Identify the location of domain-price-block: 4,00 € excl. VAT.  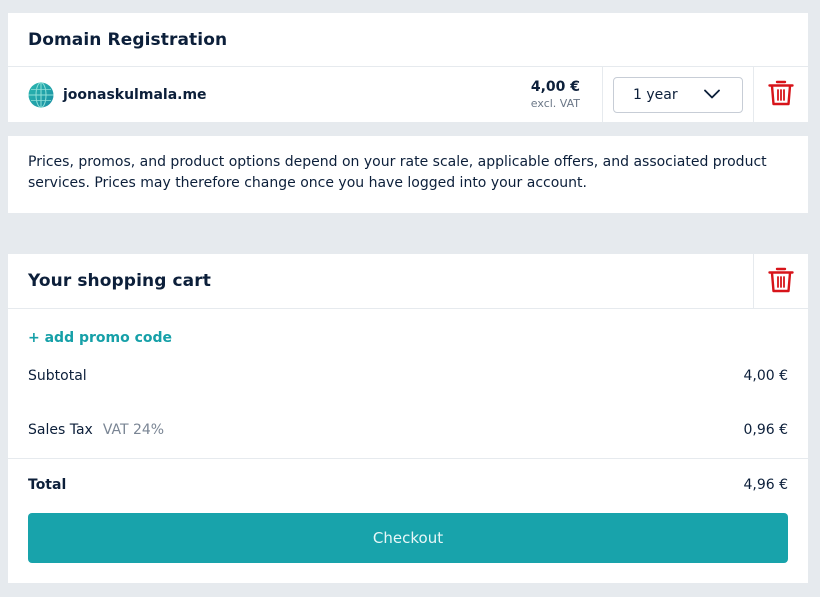
(555, 95).